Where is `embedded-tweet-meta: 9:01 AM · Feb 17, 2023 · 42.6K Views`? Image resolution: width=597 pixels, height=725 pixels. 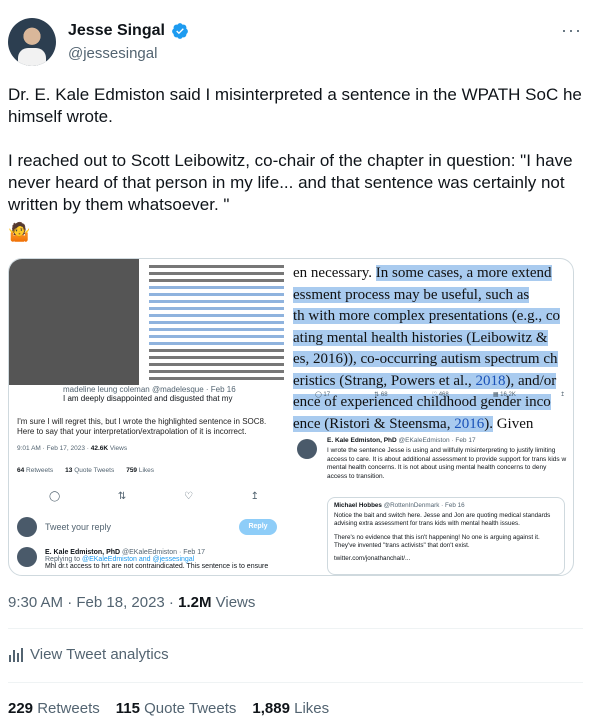
embedded-tweet-meta: 9:01 AM · Feb 17, 2023 · 42.6K Views is located at coordinates (72, 448).